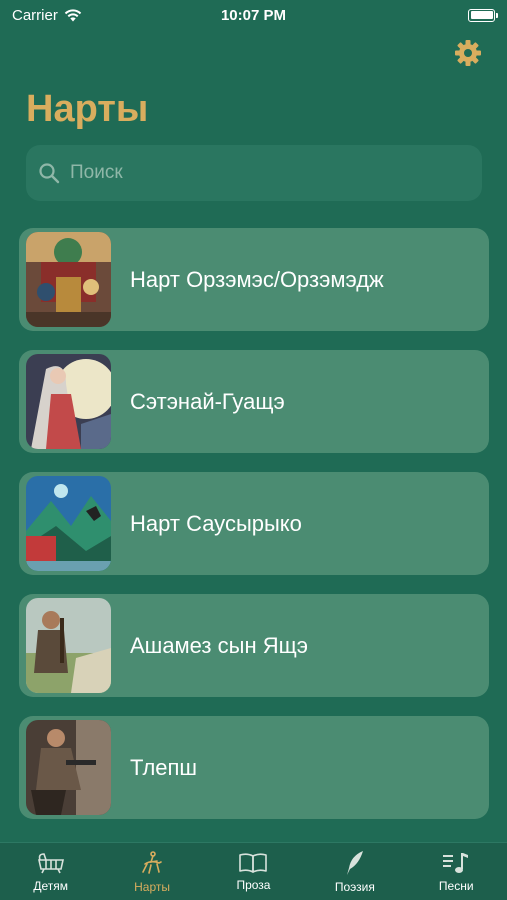 This screenshot has width=507, height=900. What do you see at coordinates (354, 886) in the screenshot?
I see `tab-label: Поэзия` at bounding box center [354, 886].